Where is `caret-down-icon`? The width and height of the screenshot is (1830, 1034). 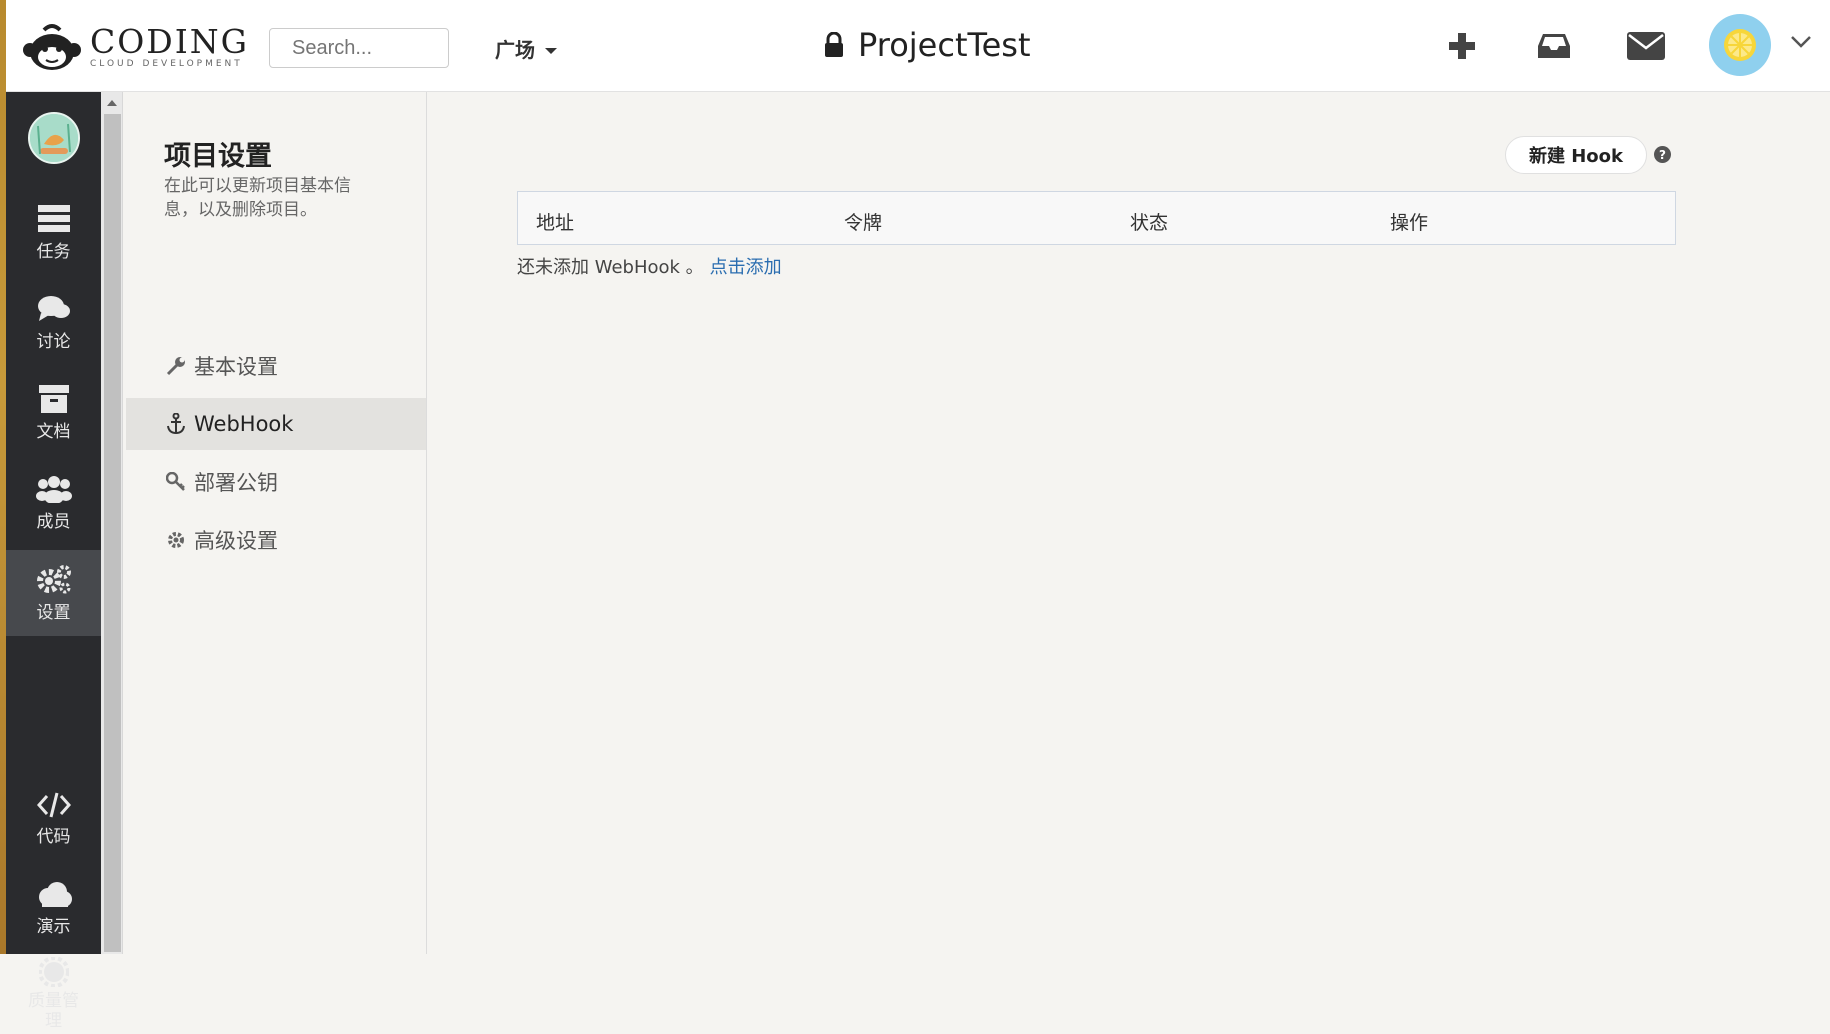 caret-down-icon is located at coordinates (551, 50).